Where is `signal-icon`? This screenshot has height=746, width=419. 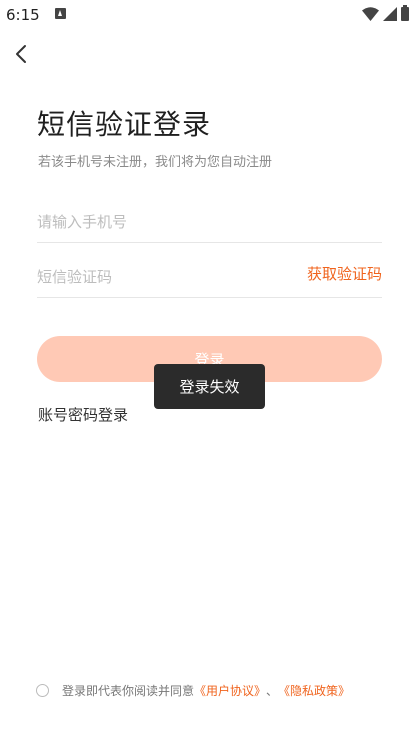
signal-icon is located at coordinates (390, 14).